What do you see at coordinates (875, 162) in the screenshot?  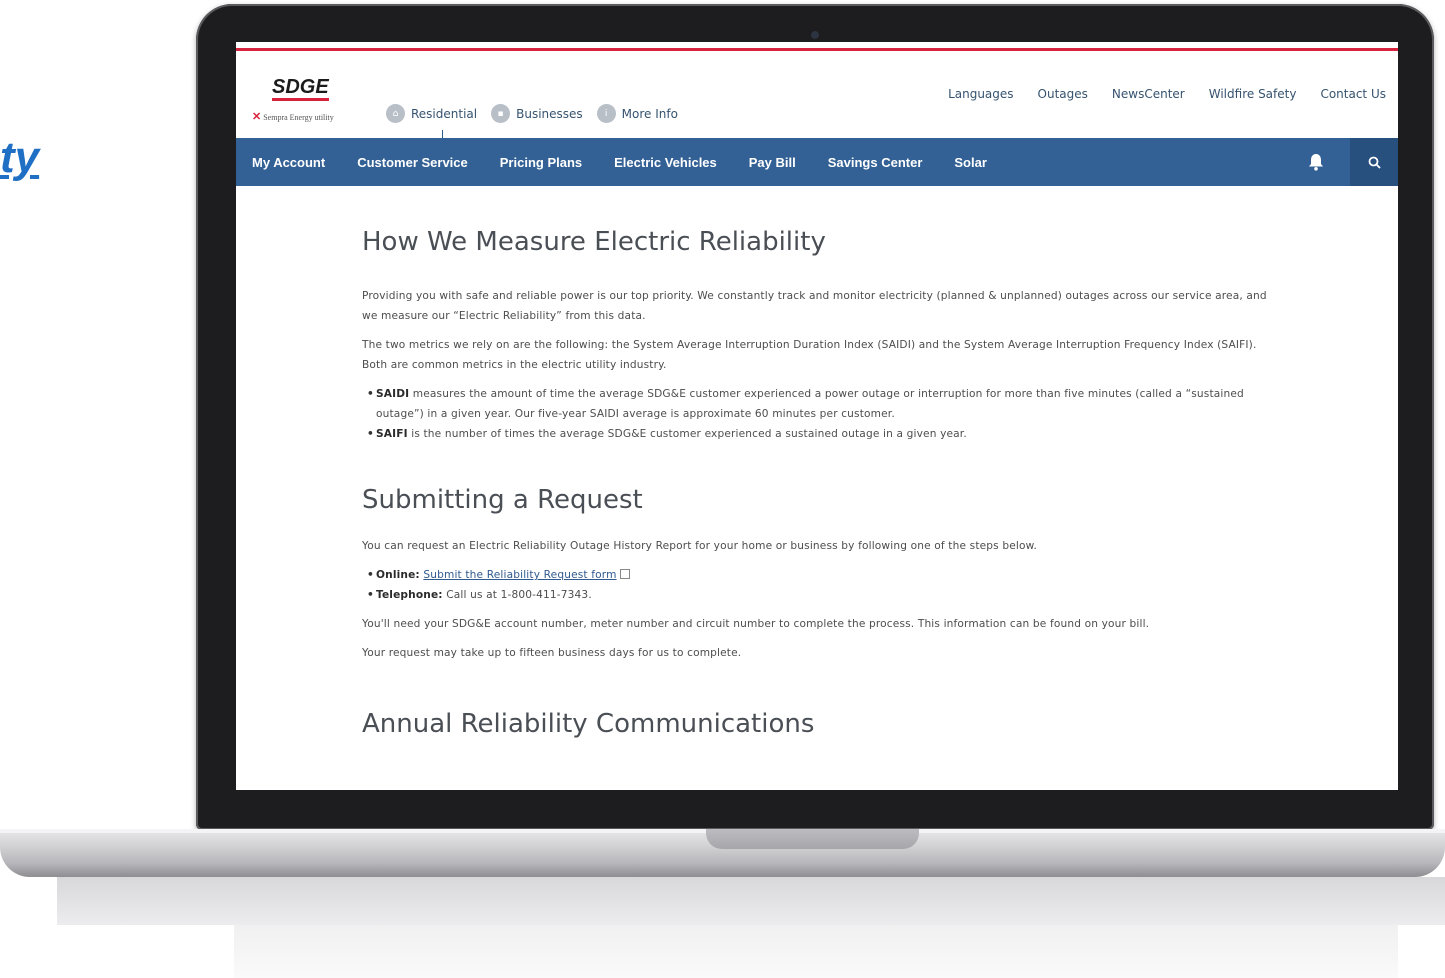 I see `nav-savings-center: Savings Center` at bounding box center [875, 162].